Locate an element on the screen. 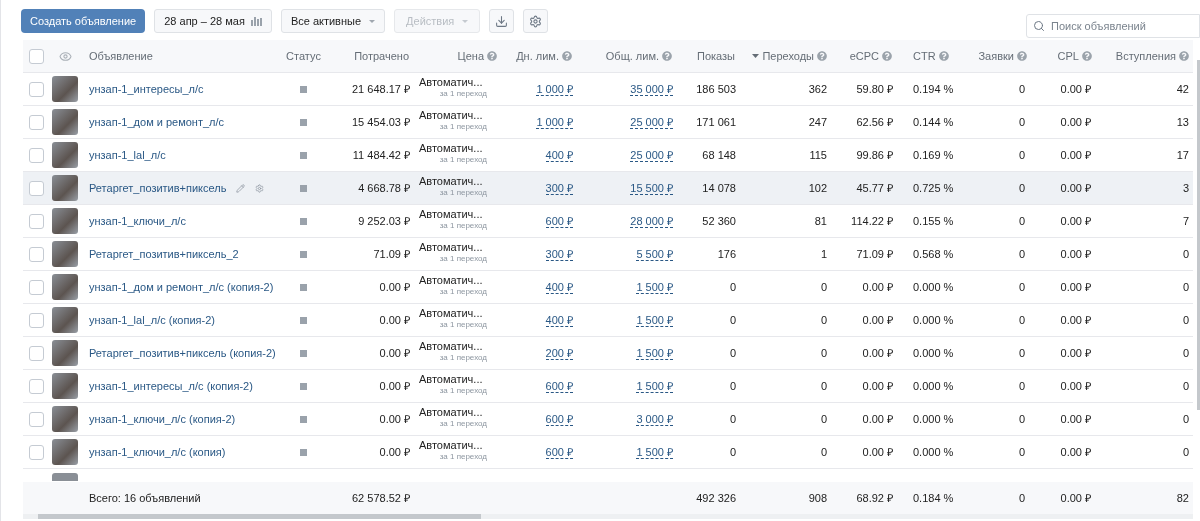 The width and height of the screenshot is (1200, 521). ad-name-link: унзап-1_интересы_л/с (копия-2) is located at coordinates (171, 386).